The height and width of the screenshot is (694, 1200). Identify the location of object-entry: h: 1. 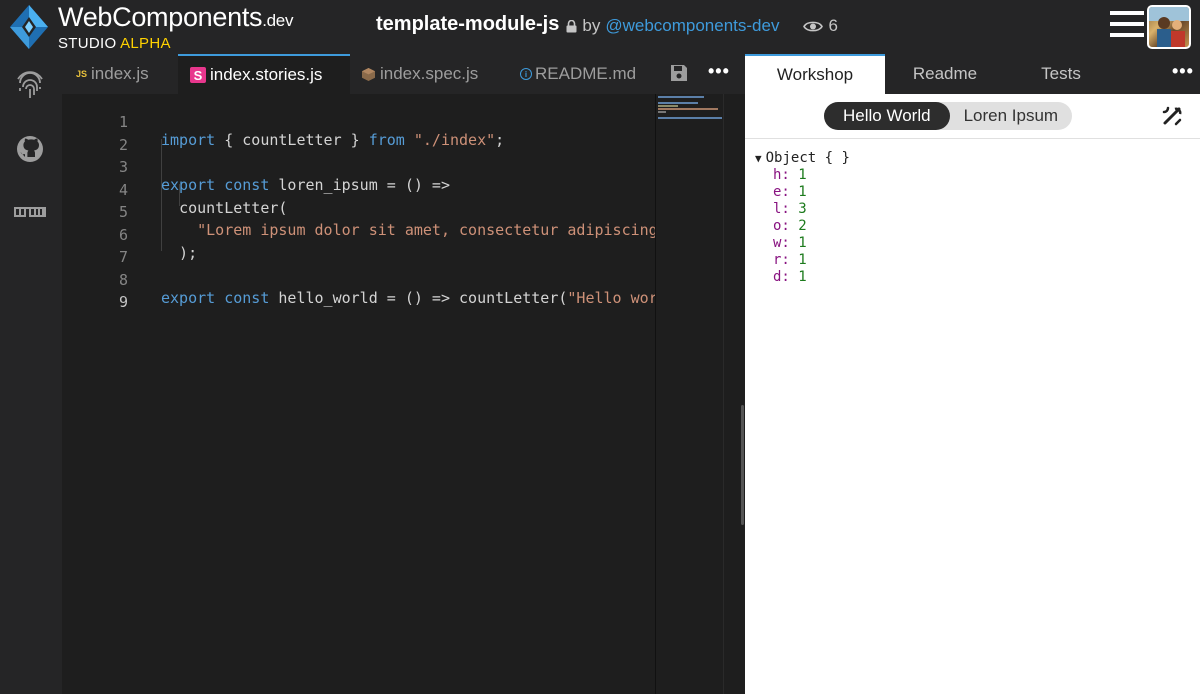
(802, 175).